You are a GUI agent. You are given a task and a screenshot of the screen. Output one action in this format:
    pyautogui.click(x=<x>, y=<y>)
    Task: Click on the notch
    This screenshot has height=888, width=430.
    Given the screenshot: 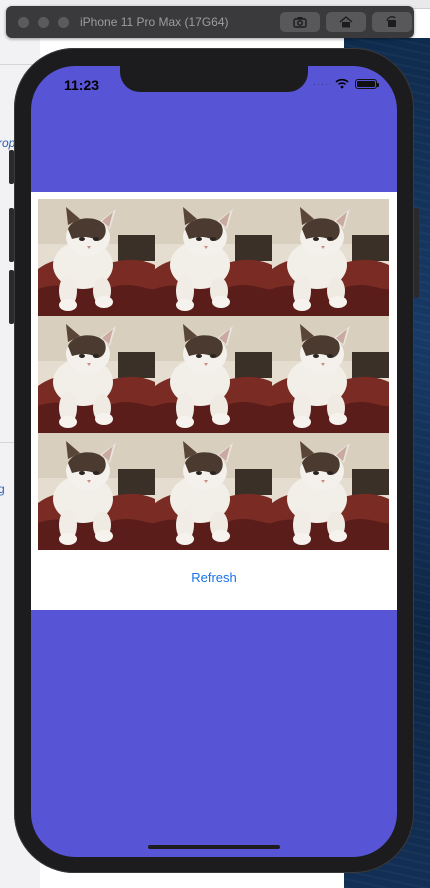 What is the action you would take?
    pyautogui.click(x=214, y=79)
    